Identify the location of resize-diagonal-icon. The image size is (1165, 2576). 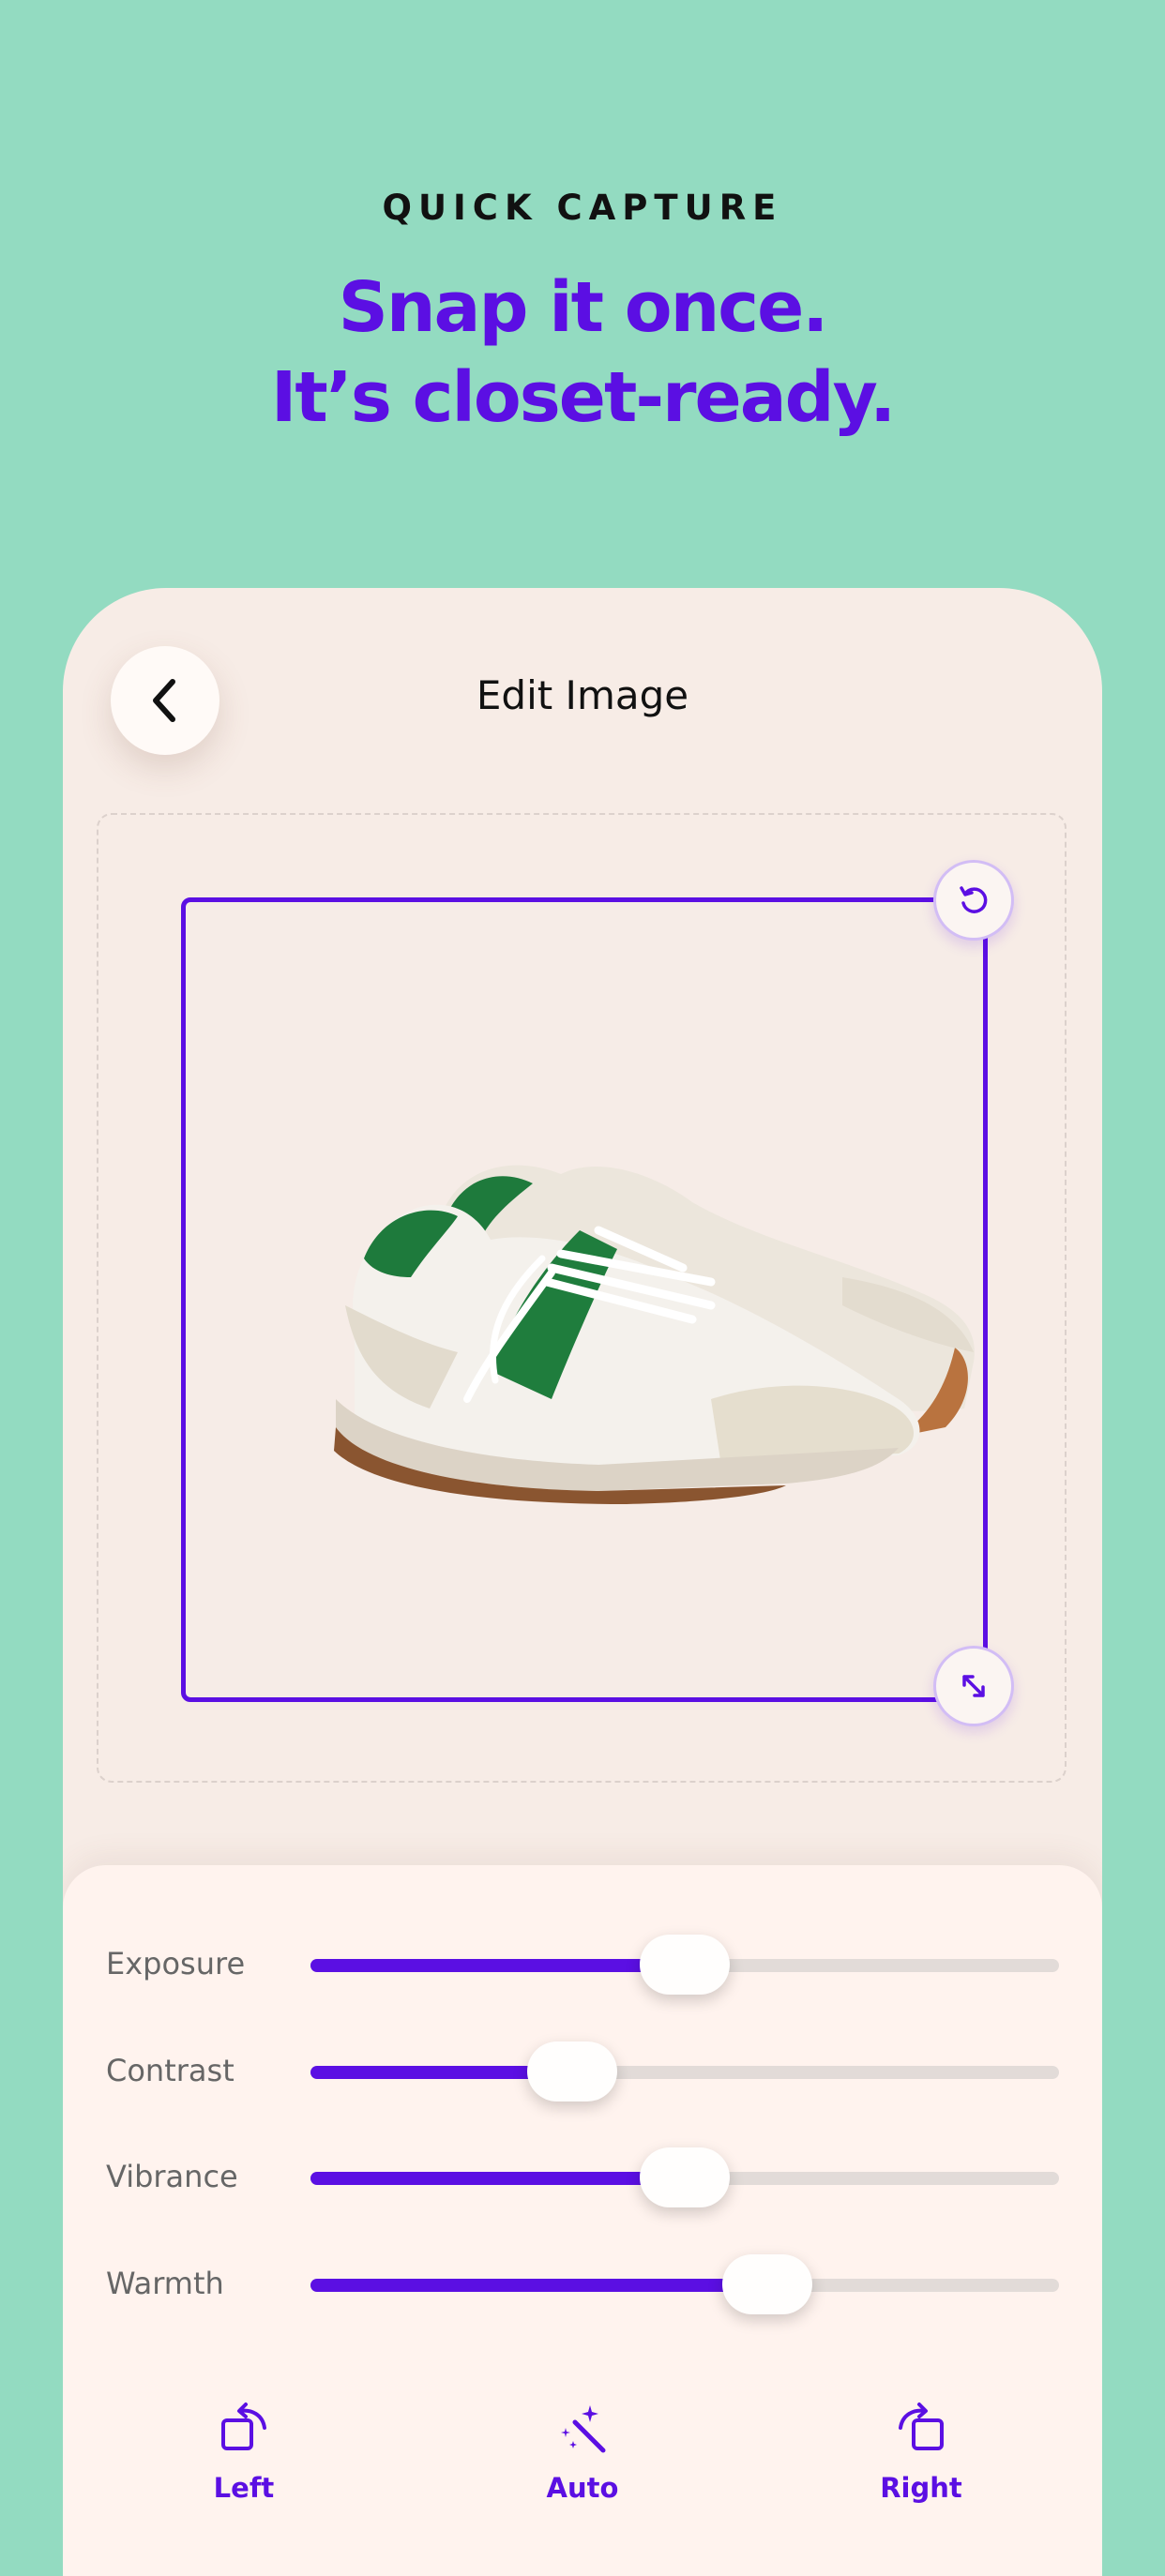
(973, 1686).